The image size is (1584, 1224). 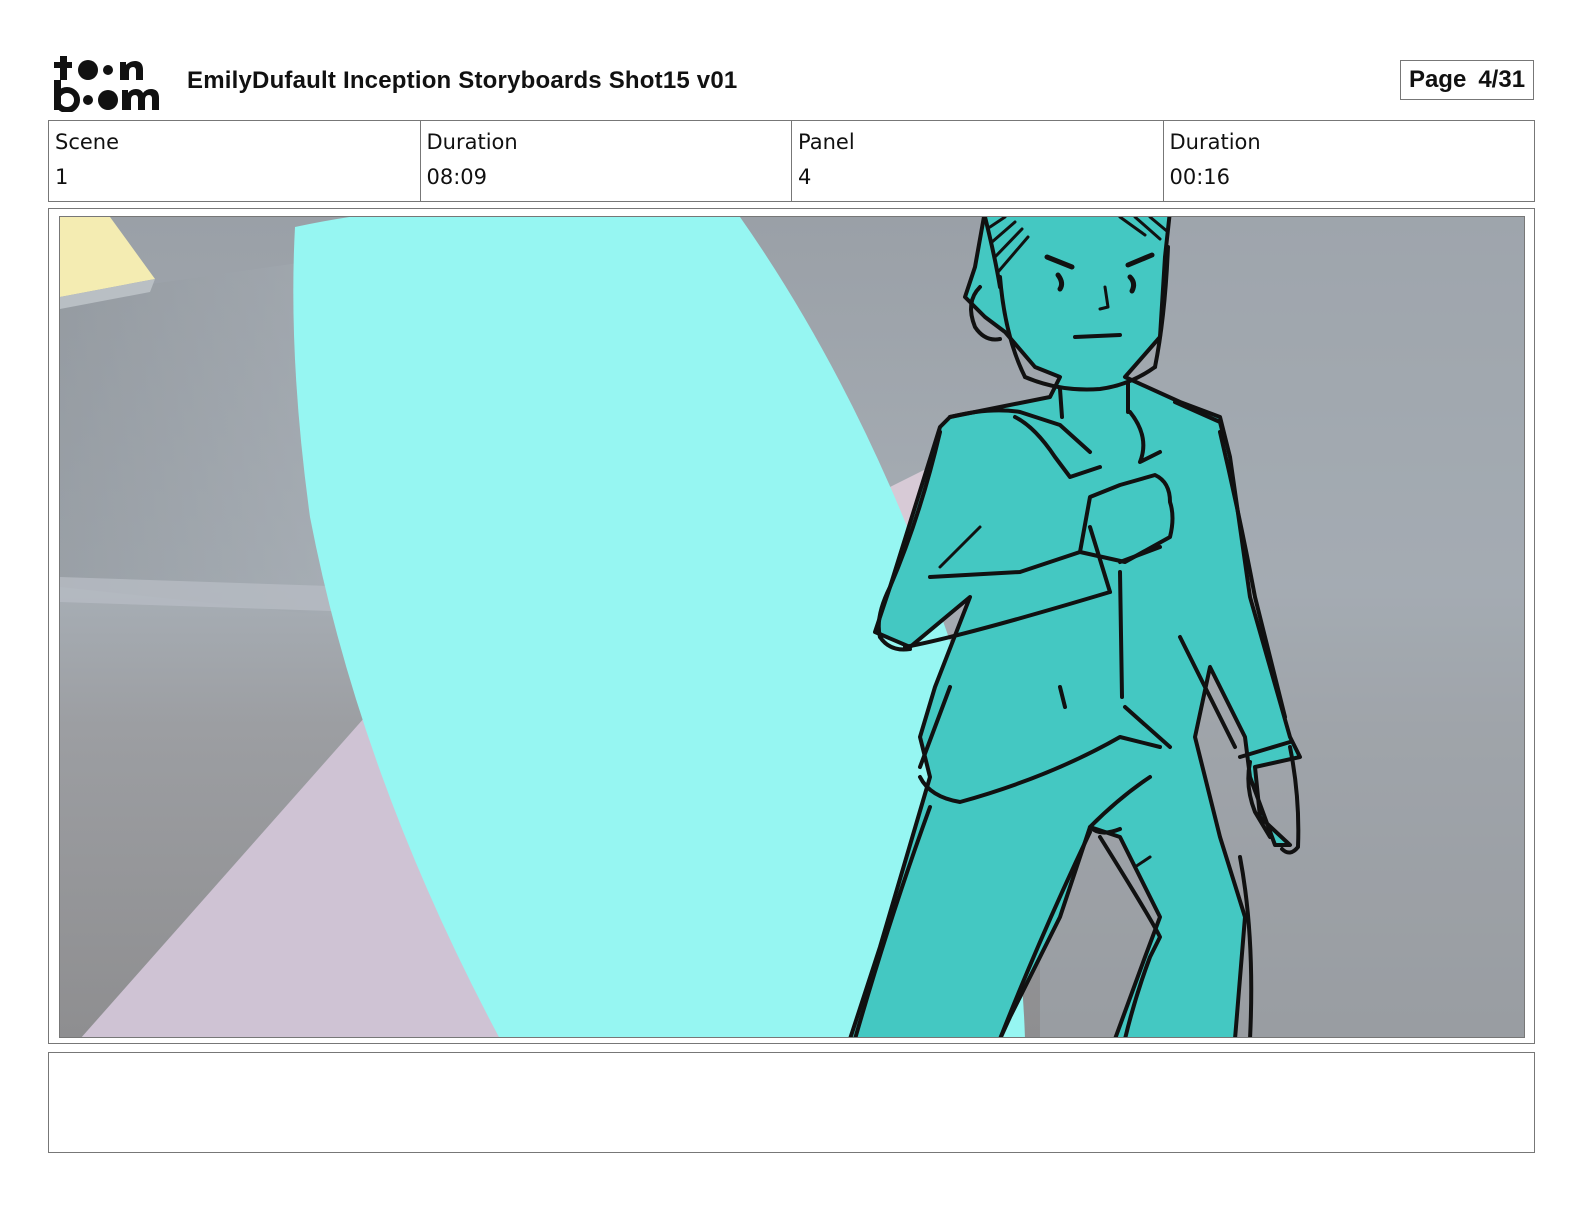 What do you see at coordinates (1200, 177) in the screenshot?
I see `panel-duration-value: 00:16` at bounding box center [1200, 177].